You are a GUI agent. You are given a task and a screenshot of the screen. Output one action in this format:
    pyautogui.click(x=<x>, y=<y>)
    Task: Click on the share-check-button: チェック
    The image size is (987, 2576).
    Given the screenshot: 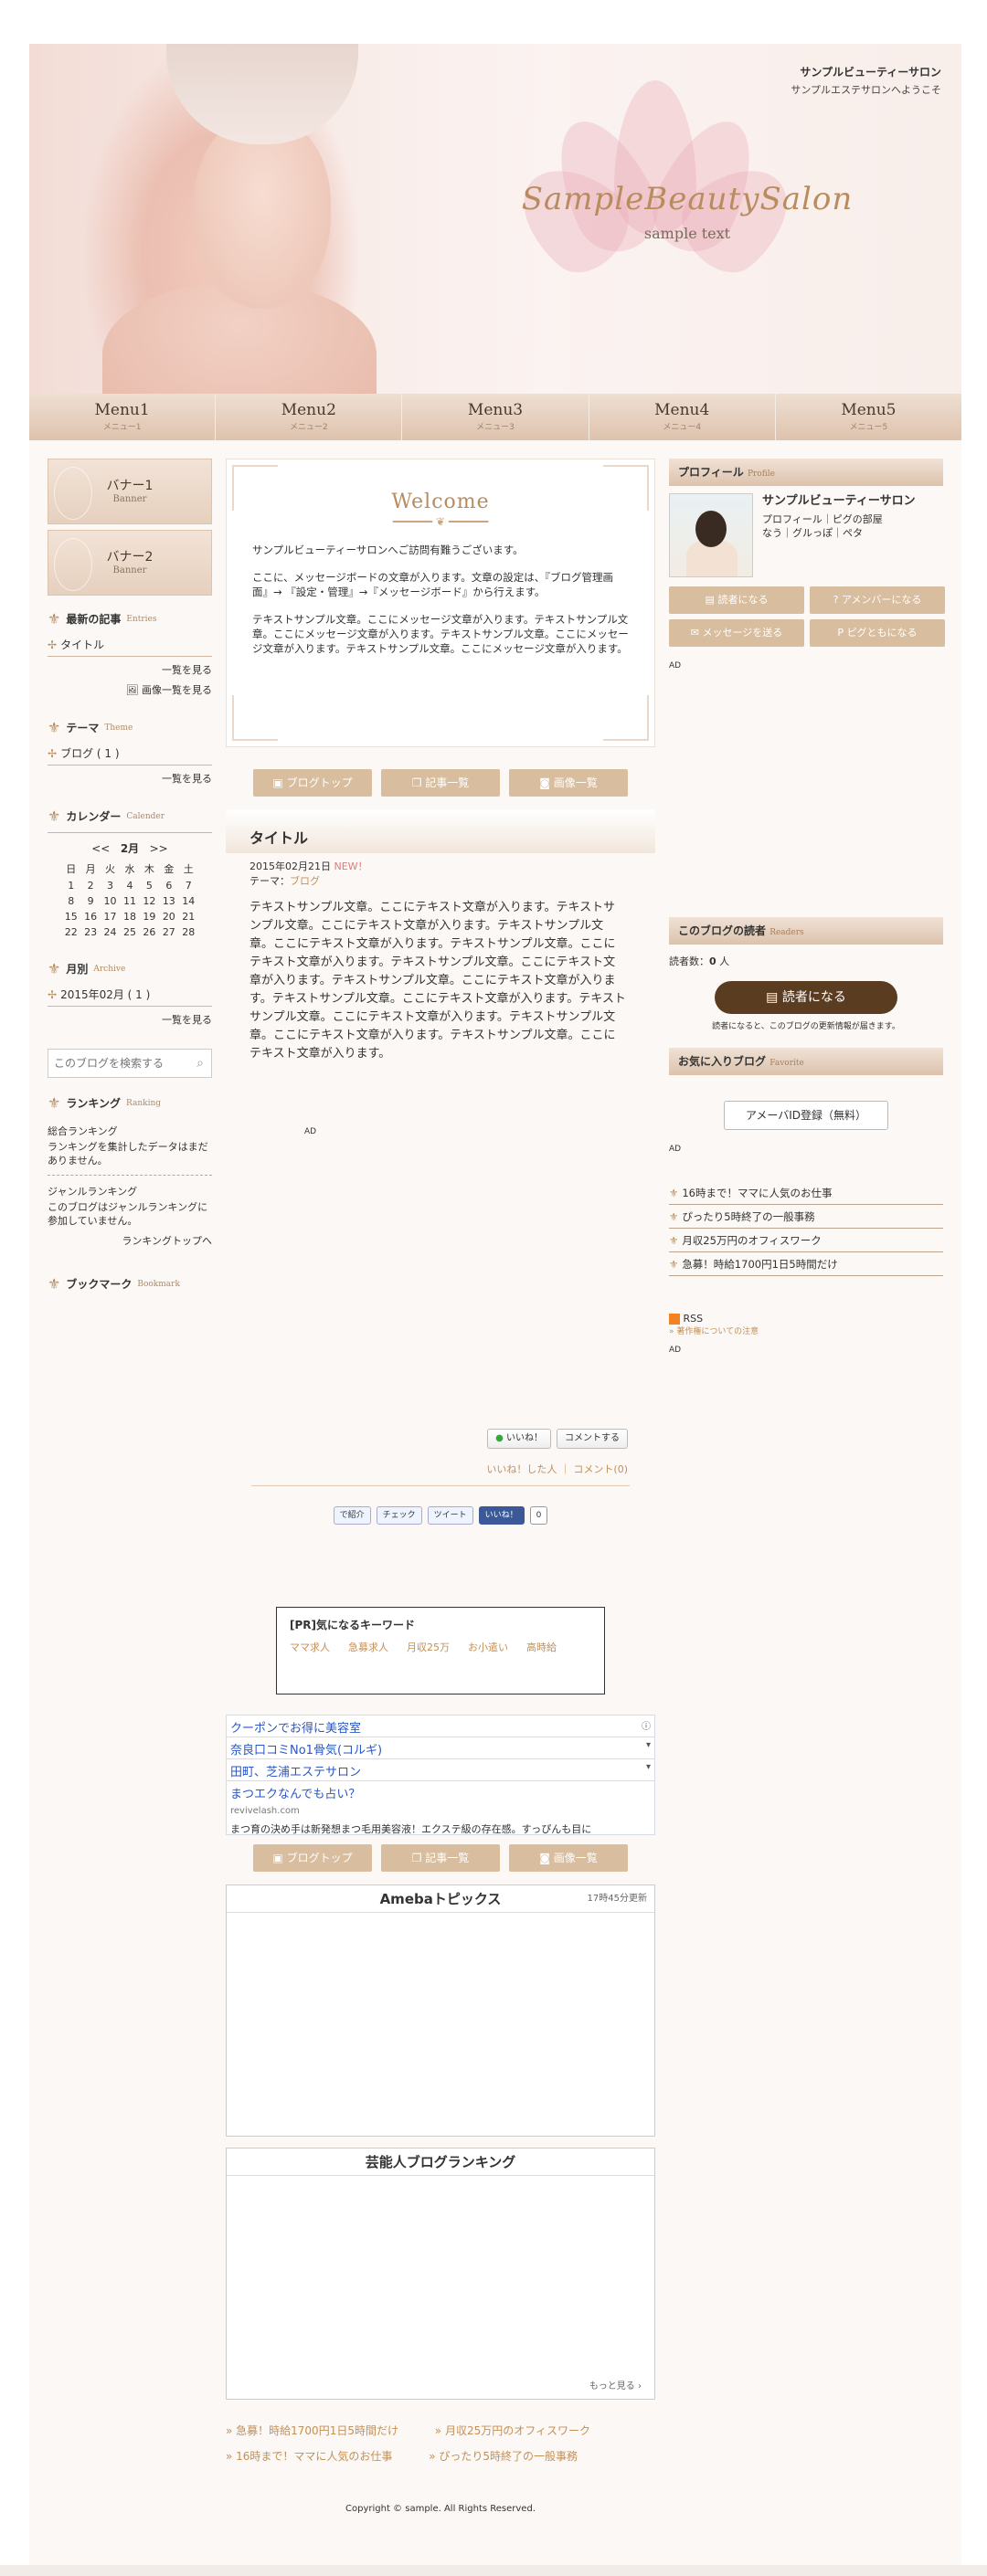 What is the action you would take?
    pyautogui.click(x=399, y=1515)
    